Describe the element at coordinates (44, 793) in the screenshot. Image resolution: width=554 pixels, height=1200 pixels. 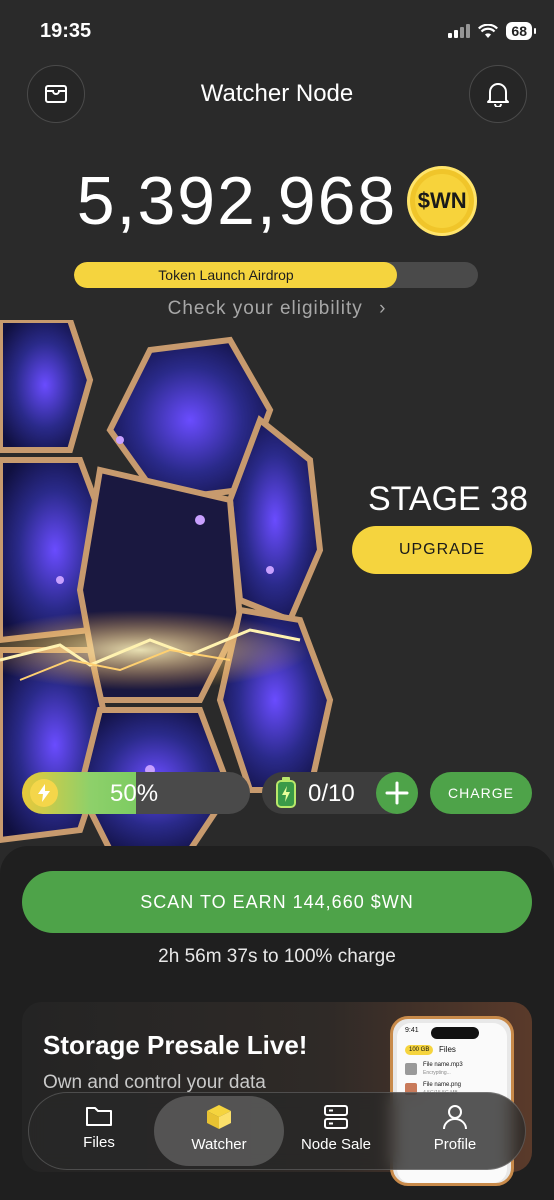
I see `lightning-icon` at that location.